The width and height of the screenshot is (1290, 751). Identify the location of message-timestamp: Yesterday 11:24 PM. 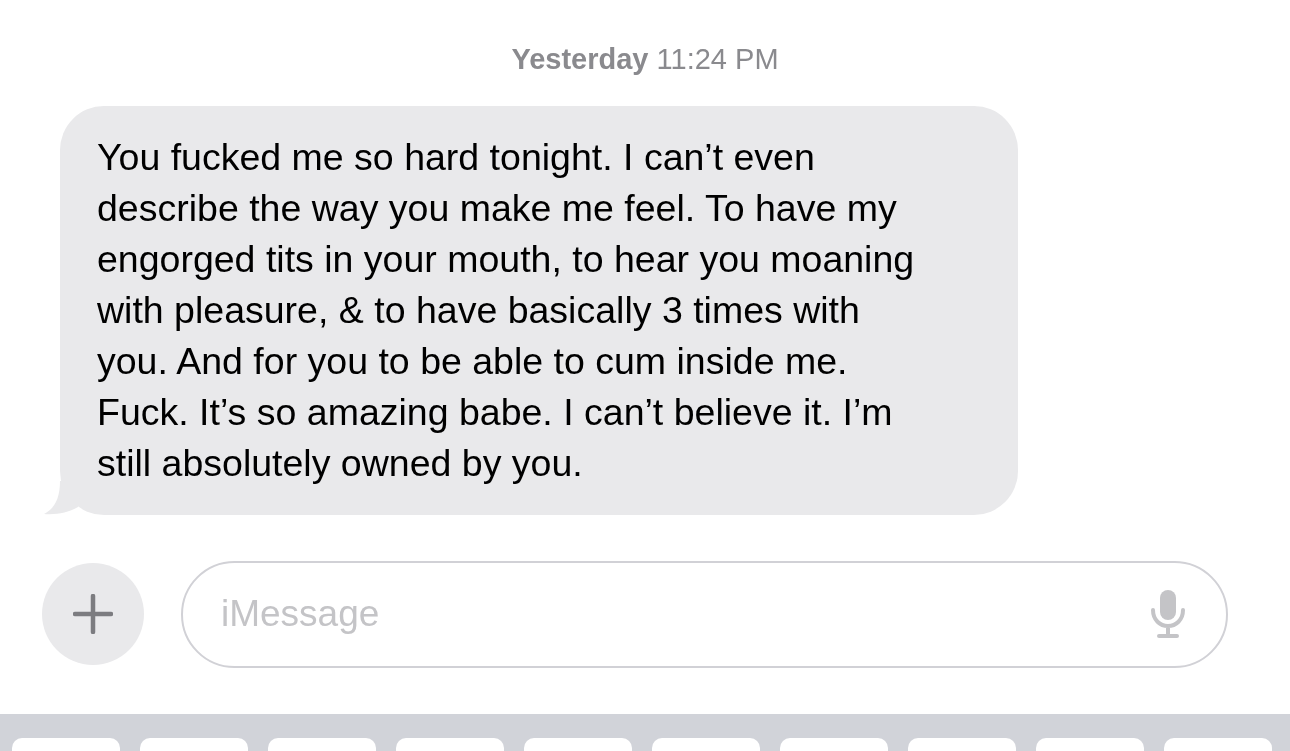
(645, 59).